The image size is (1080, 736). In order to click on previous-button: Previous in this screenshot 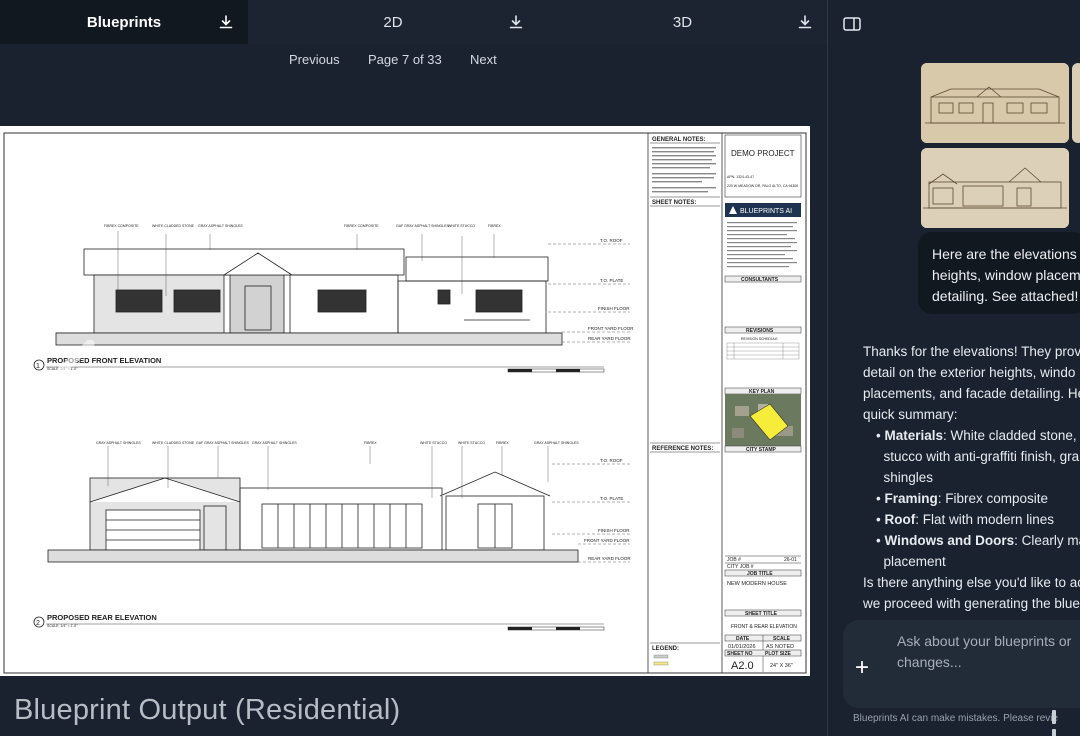, I will do `click(314, 59)`.